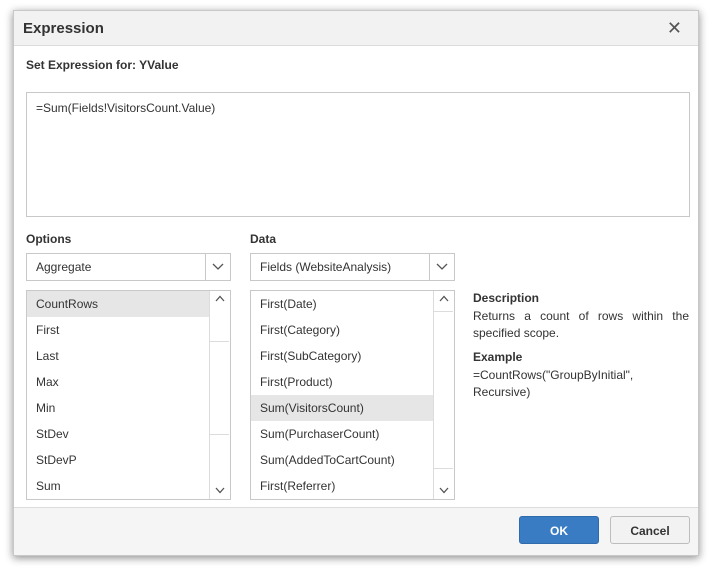 This screenshot has width=719, height=576. What do you see at coordinates (118, 382) in the screenshot?
I see `options-list-item: Max` at bounding box center [118, 382].